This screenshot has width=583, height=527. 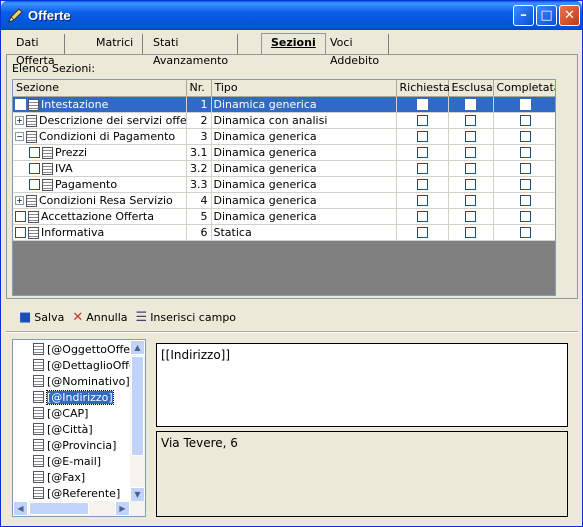 What do you see at coordinates (293, 44) in the screenshot?
I see `tab-sezioni: Sezioni` at bounding box center [293, 44].